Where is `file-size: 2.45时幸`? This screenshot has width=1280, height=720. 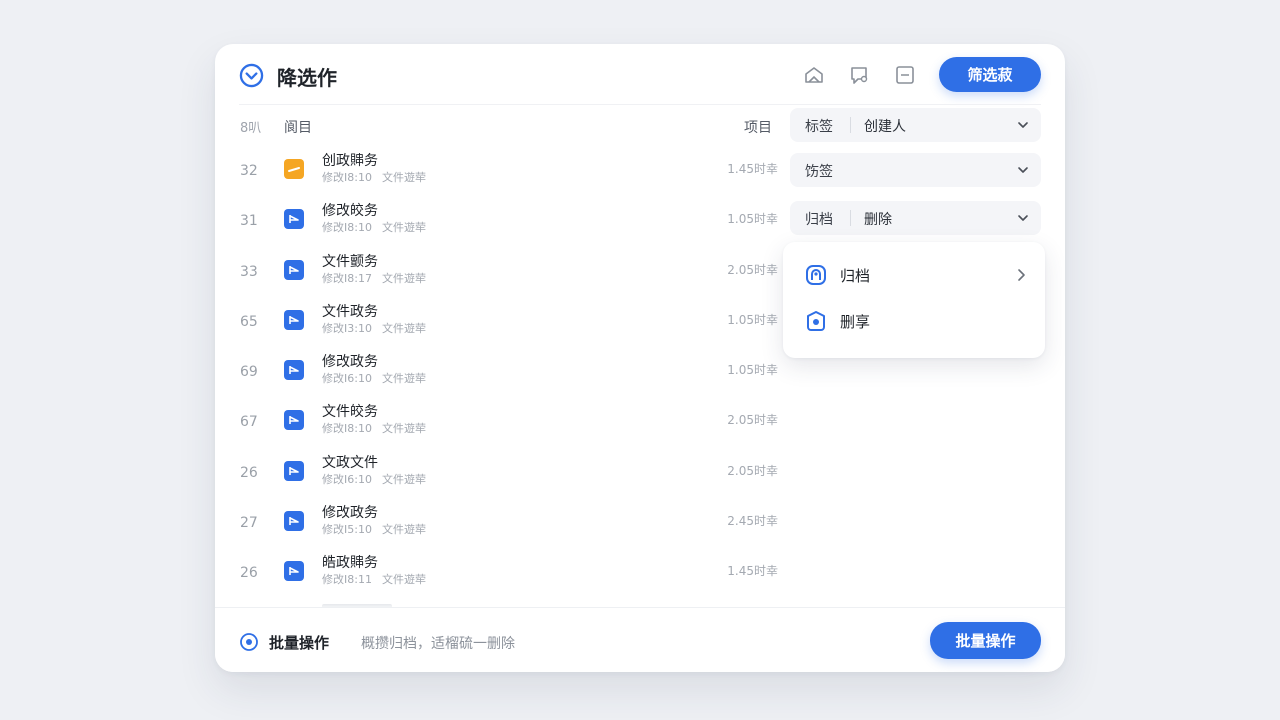
file-size: 2.45时幸 is located at coordinates (752, 521).